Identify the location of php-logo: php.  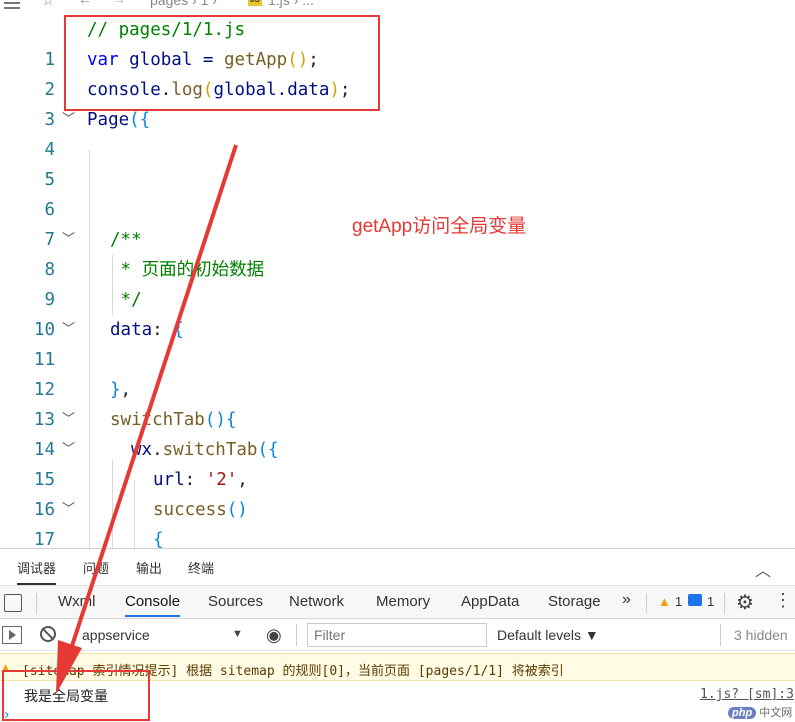
(742, 713).